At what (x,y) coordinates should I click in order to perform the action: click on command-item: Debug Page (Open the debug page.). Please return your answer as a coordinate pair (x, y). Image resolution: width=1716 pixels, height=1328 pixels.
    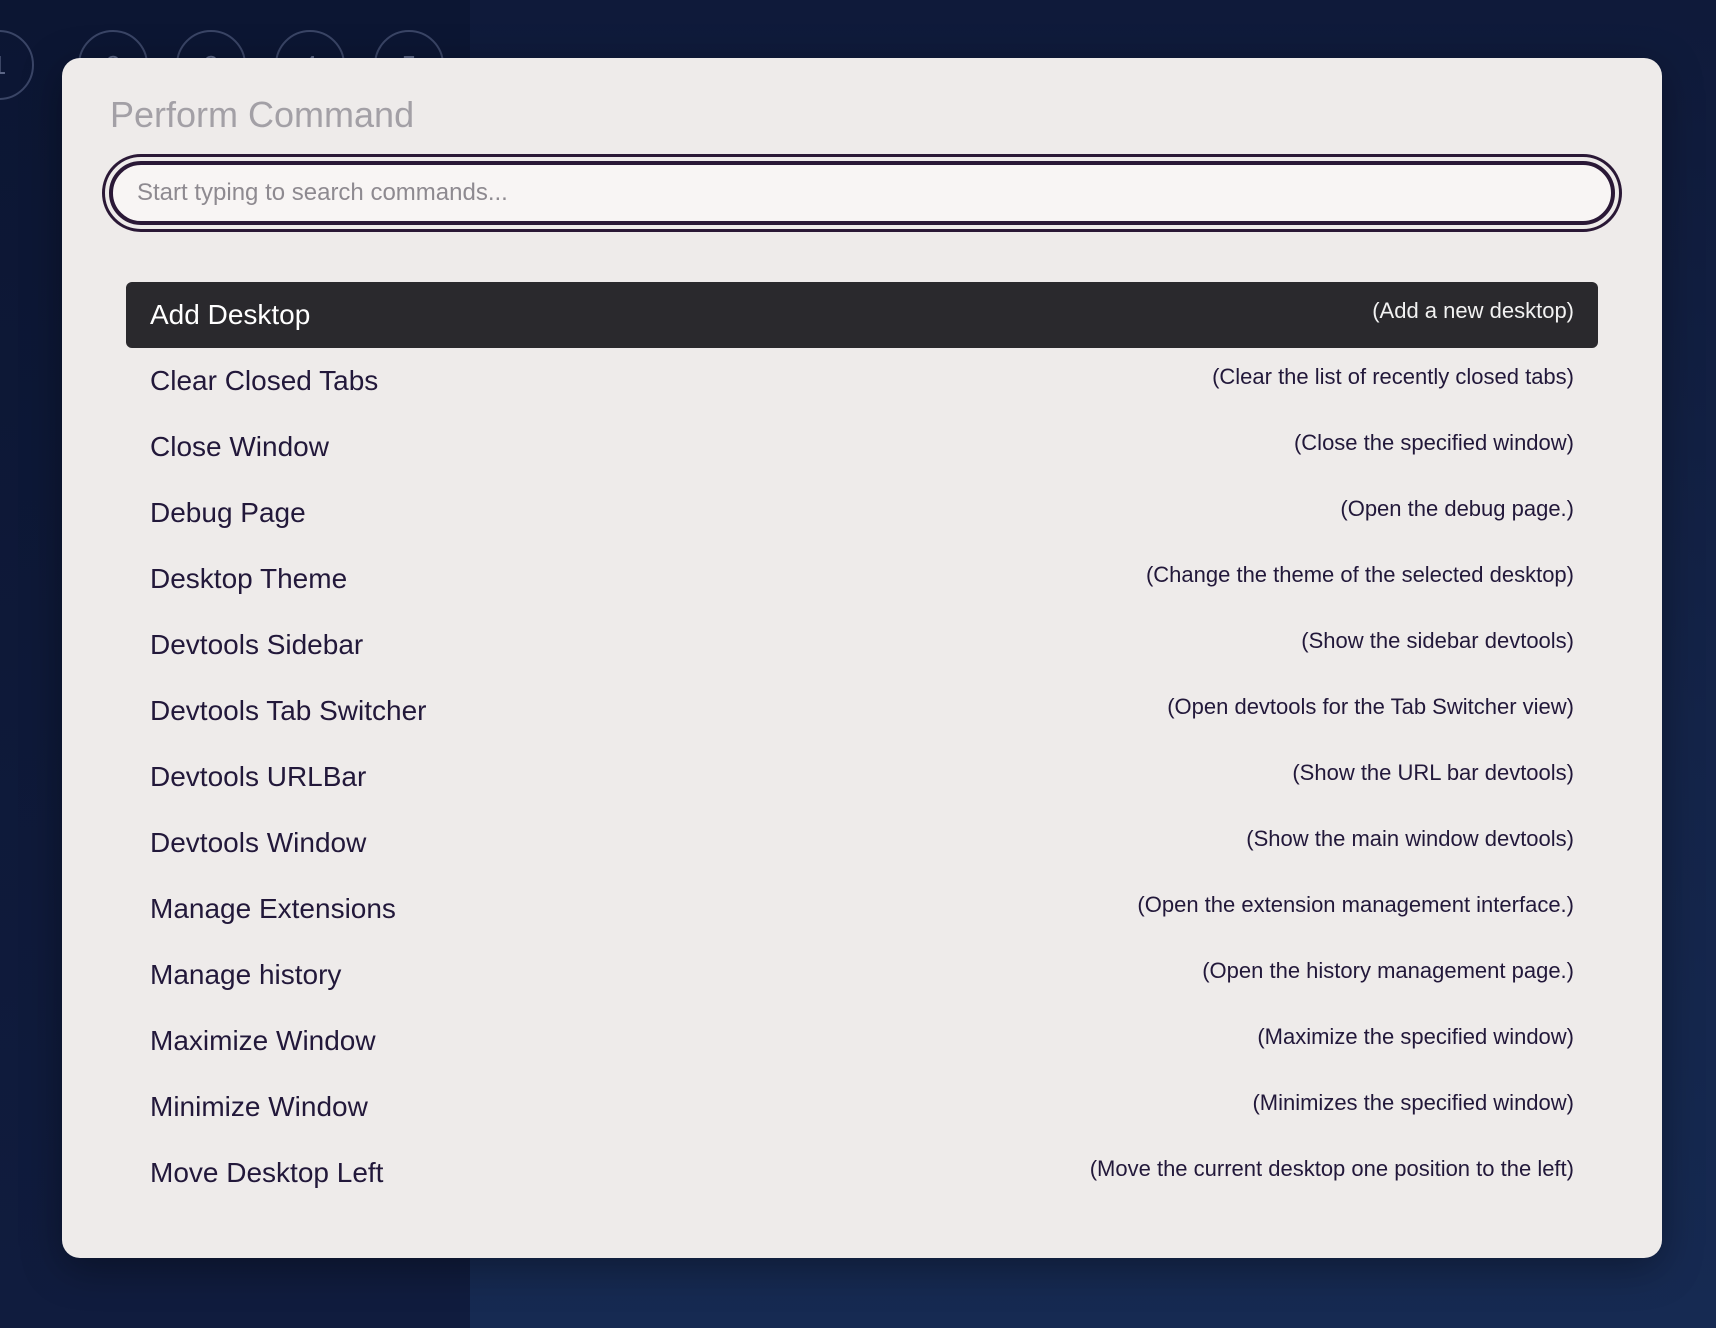
    Looking at the image, I should click on (862, 513).